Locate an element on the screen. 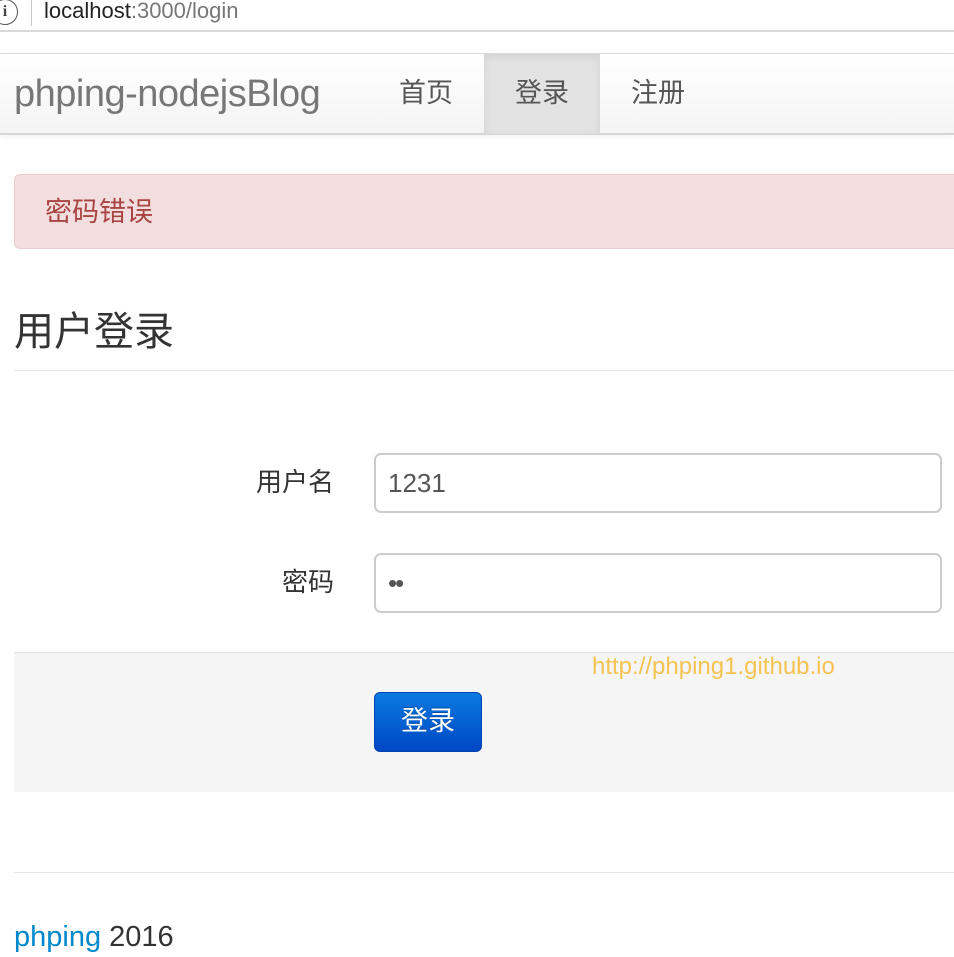 The image size is (954, 957). footer-author-link: phping is located at coordinates (57, 937).